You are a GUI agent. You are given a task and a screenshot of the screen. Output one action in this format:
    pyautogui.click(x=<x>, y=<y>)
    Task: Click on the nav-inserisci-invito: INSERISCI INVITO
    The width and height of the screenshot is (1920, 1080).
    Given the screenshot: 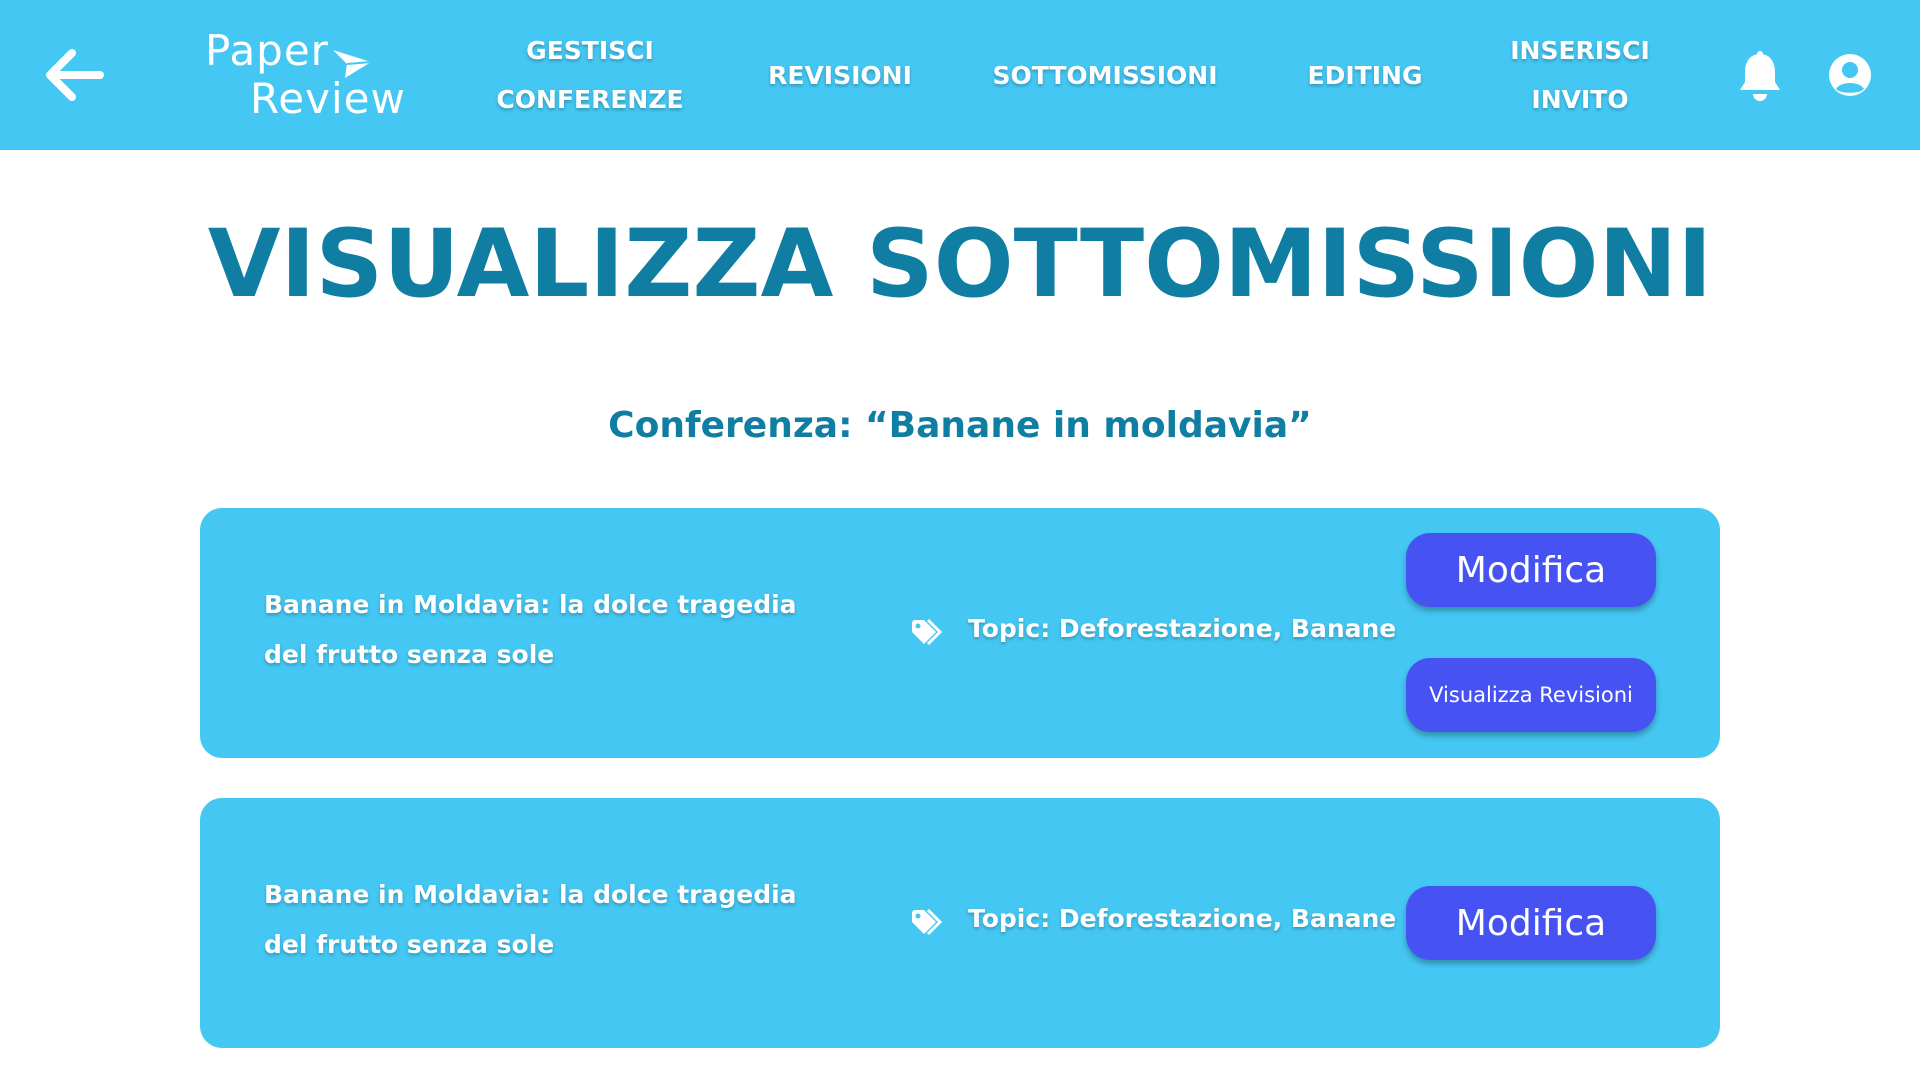 What is the action you would take?
    pyautogui.click(x=1580, y=75)
    